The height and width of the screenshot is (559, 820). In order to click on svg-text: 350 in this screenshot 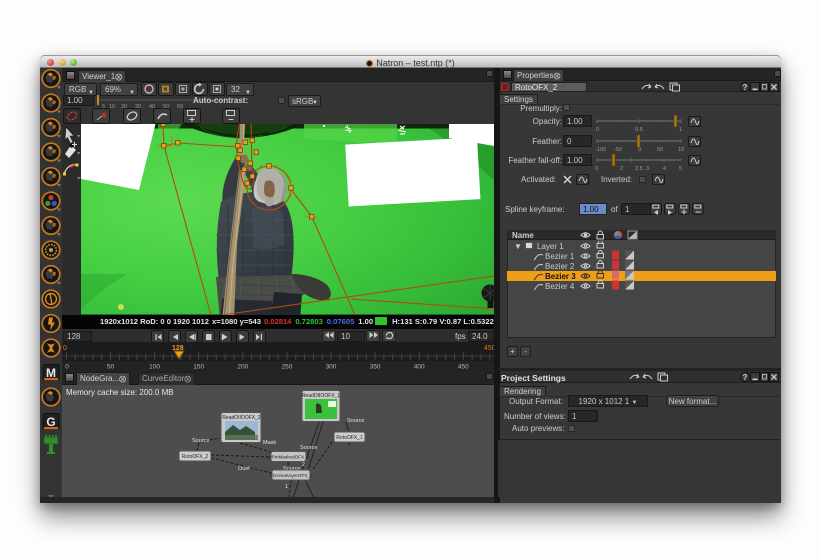, I will do `click(375, 367)`.